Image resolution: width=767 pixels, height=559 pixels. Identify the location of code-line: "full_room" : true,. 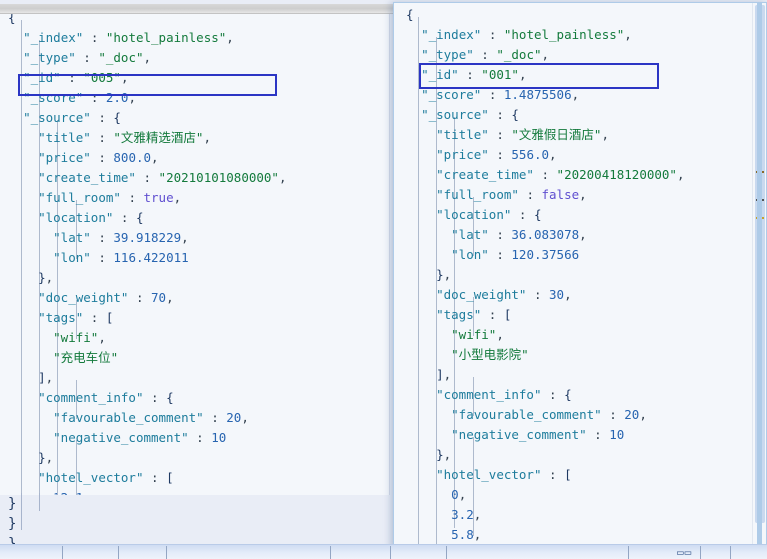
(110, 197).